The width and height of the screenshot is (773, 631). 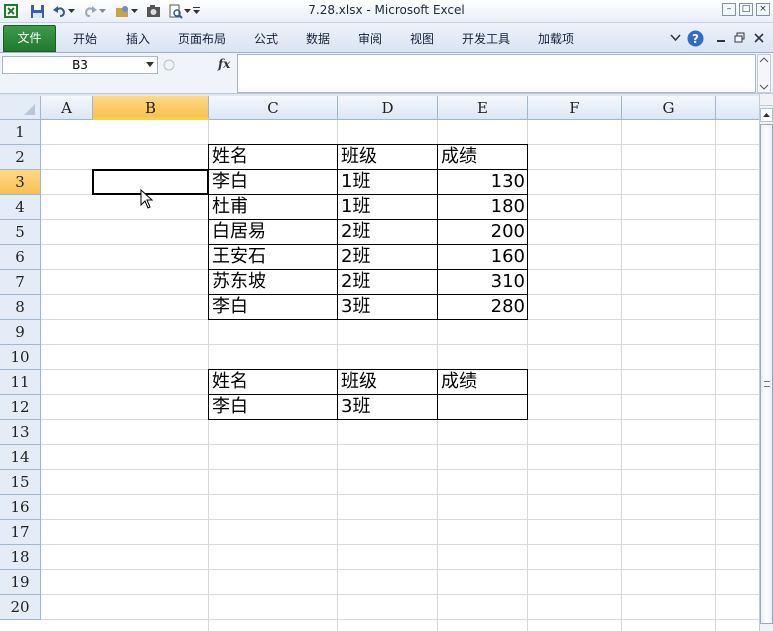 What do you see at coordinates (496, 73) in the screenshot?
I see `formula-input` at bounding box center [496, 73].